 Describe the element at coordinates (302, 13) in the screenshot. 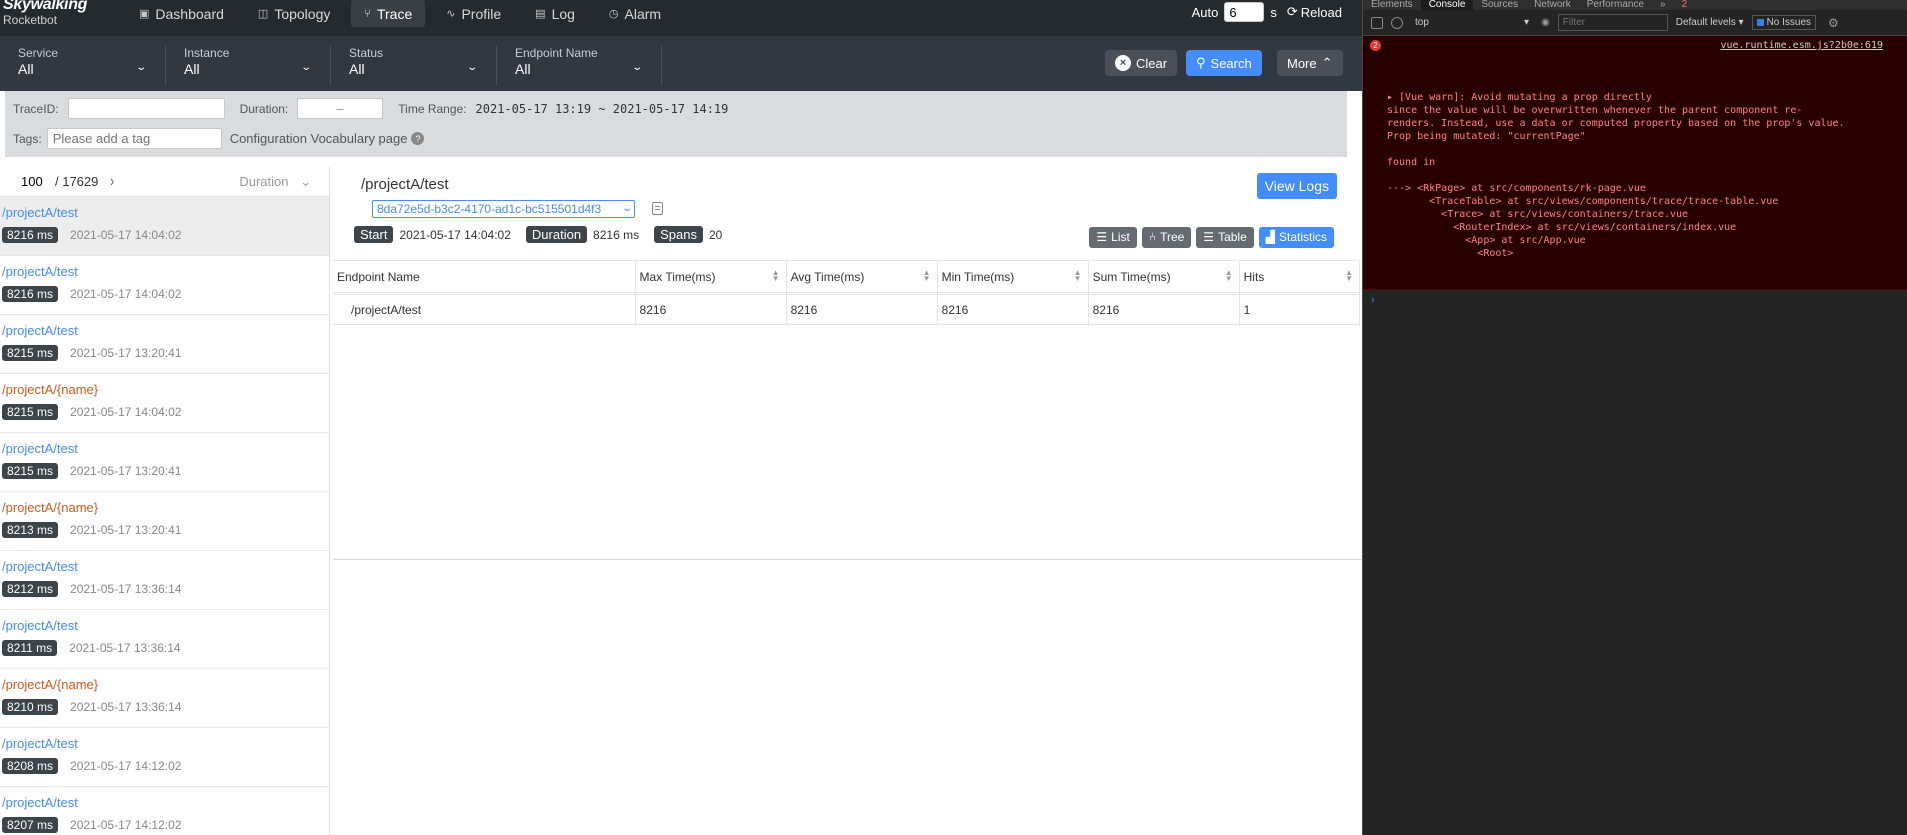

I see `nav-label: Topology` at that location.